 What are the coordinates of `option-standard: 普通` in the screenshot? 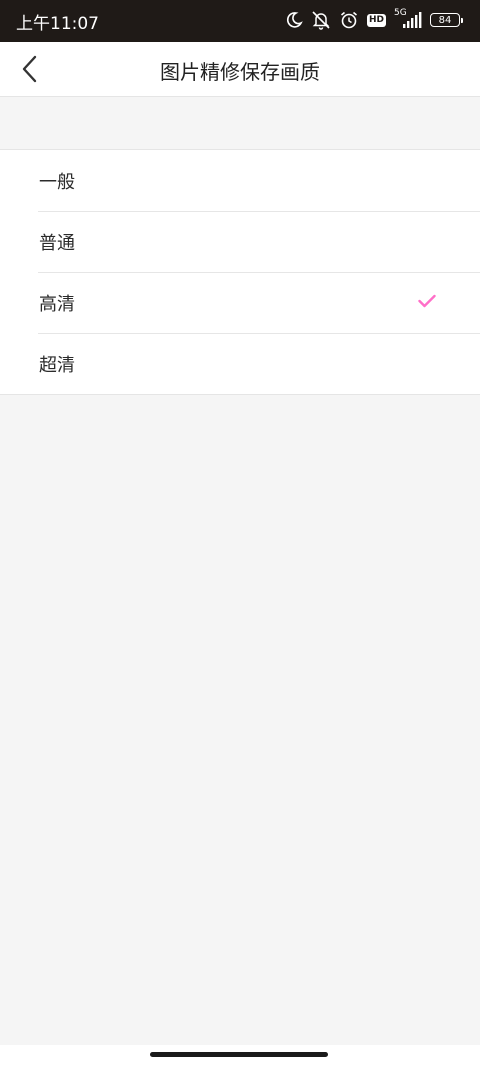 It's located at (240, 241).